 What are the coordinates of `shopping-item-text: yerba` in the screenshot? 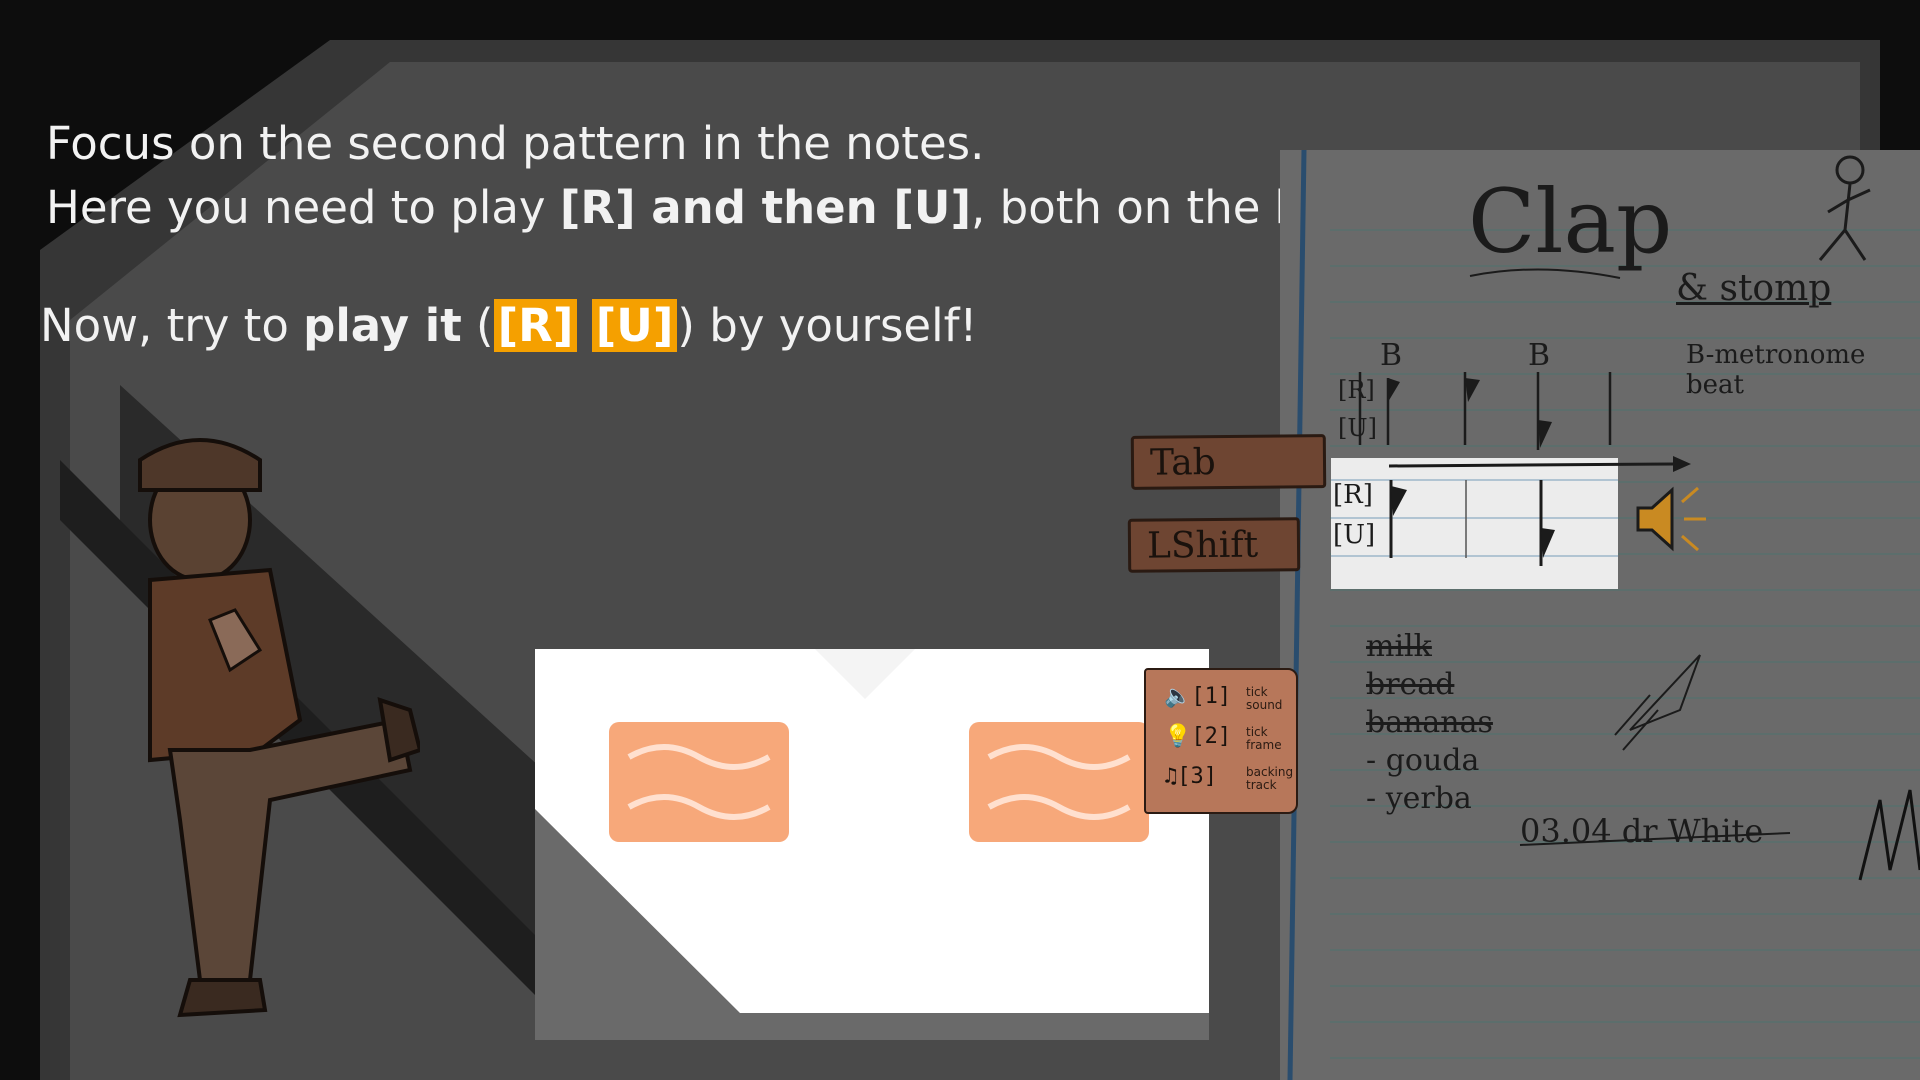 It's located at (1428, 798).